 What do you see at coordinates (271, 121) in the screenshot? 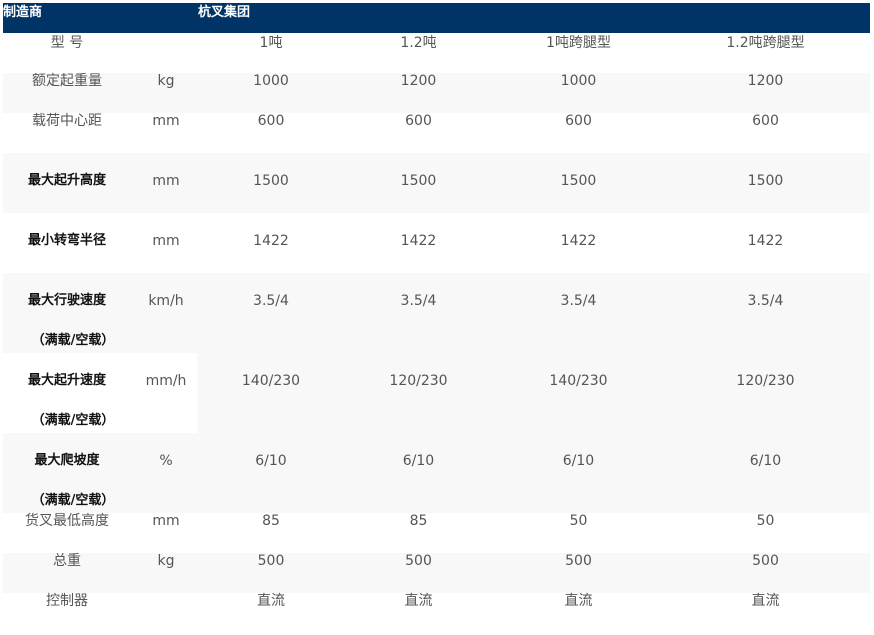
I see `cell-load-center-1: 600` at bounding box center [271, 121].